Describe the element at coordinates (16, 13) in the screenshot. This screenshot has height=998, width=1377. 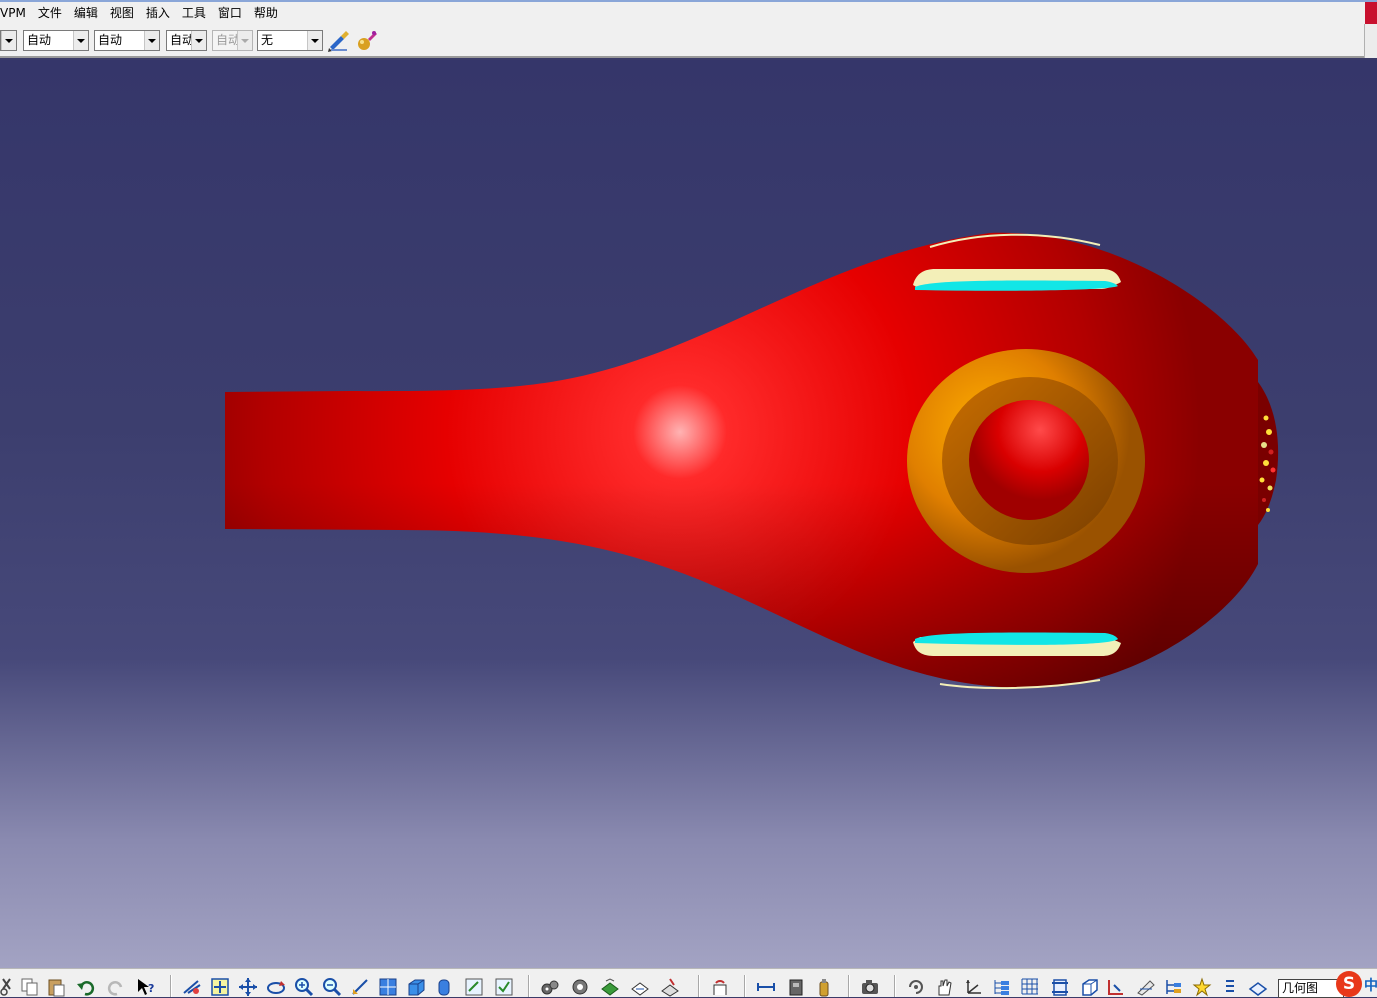
I see `menu-vpm: VPM` at that location.